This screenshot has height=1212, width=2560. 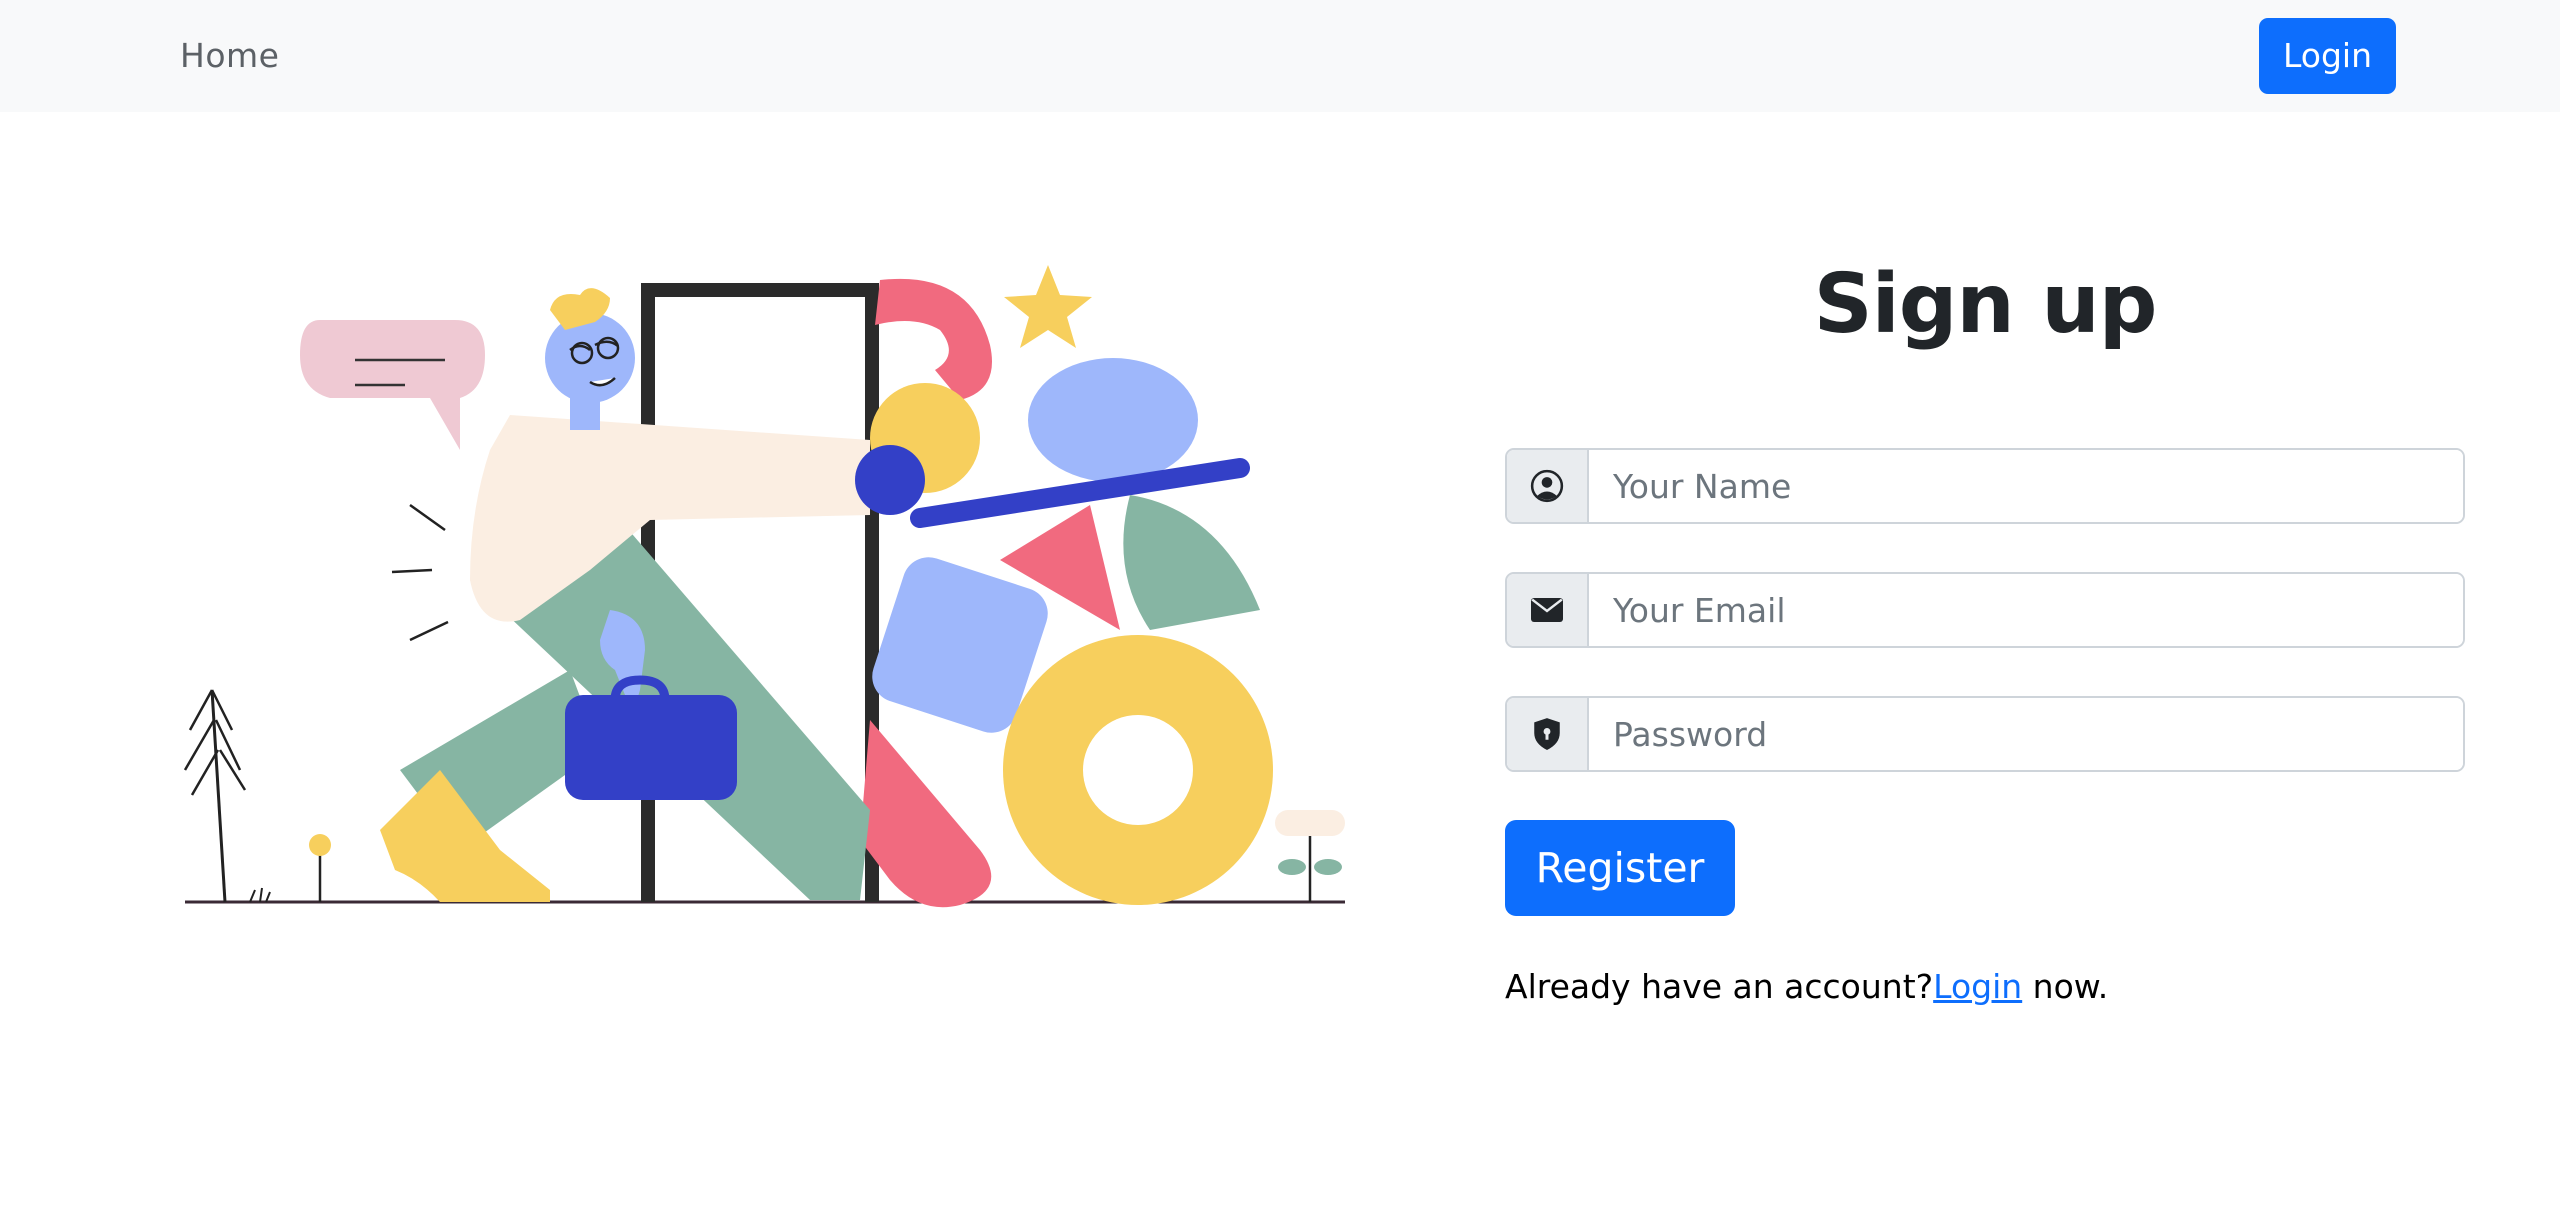 I want to click on login-prompt: Already have an account?Login now., so click(x=1806, y=987).